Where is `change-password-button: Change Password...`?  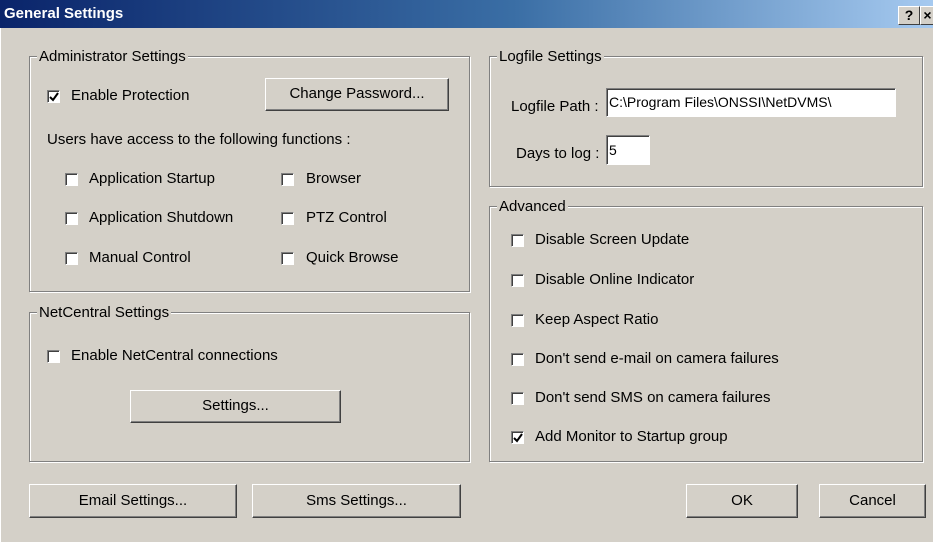
change-password-button: Change Password... is located at coordinates (357, 94).